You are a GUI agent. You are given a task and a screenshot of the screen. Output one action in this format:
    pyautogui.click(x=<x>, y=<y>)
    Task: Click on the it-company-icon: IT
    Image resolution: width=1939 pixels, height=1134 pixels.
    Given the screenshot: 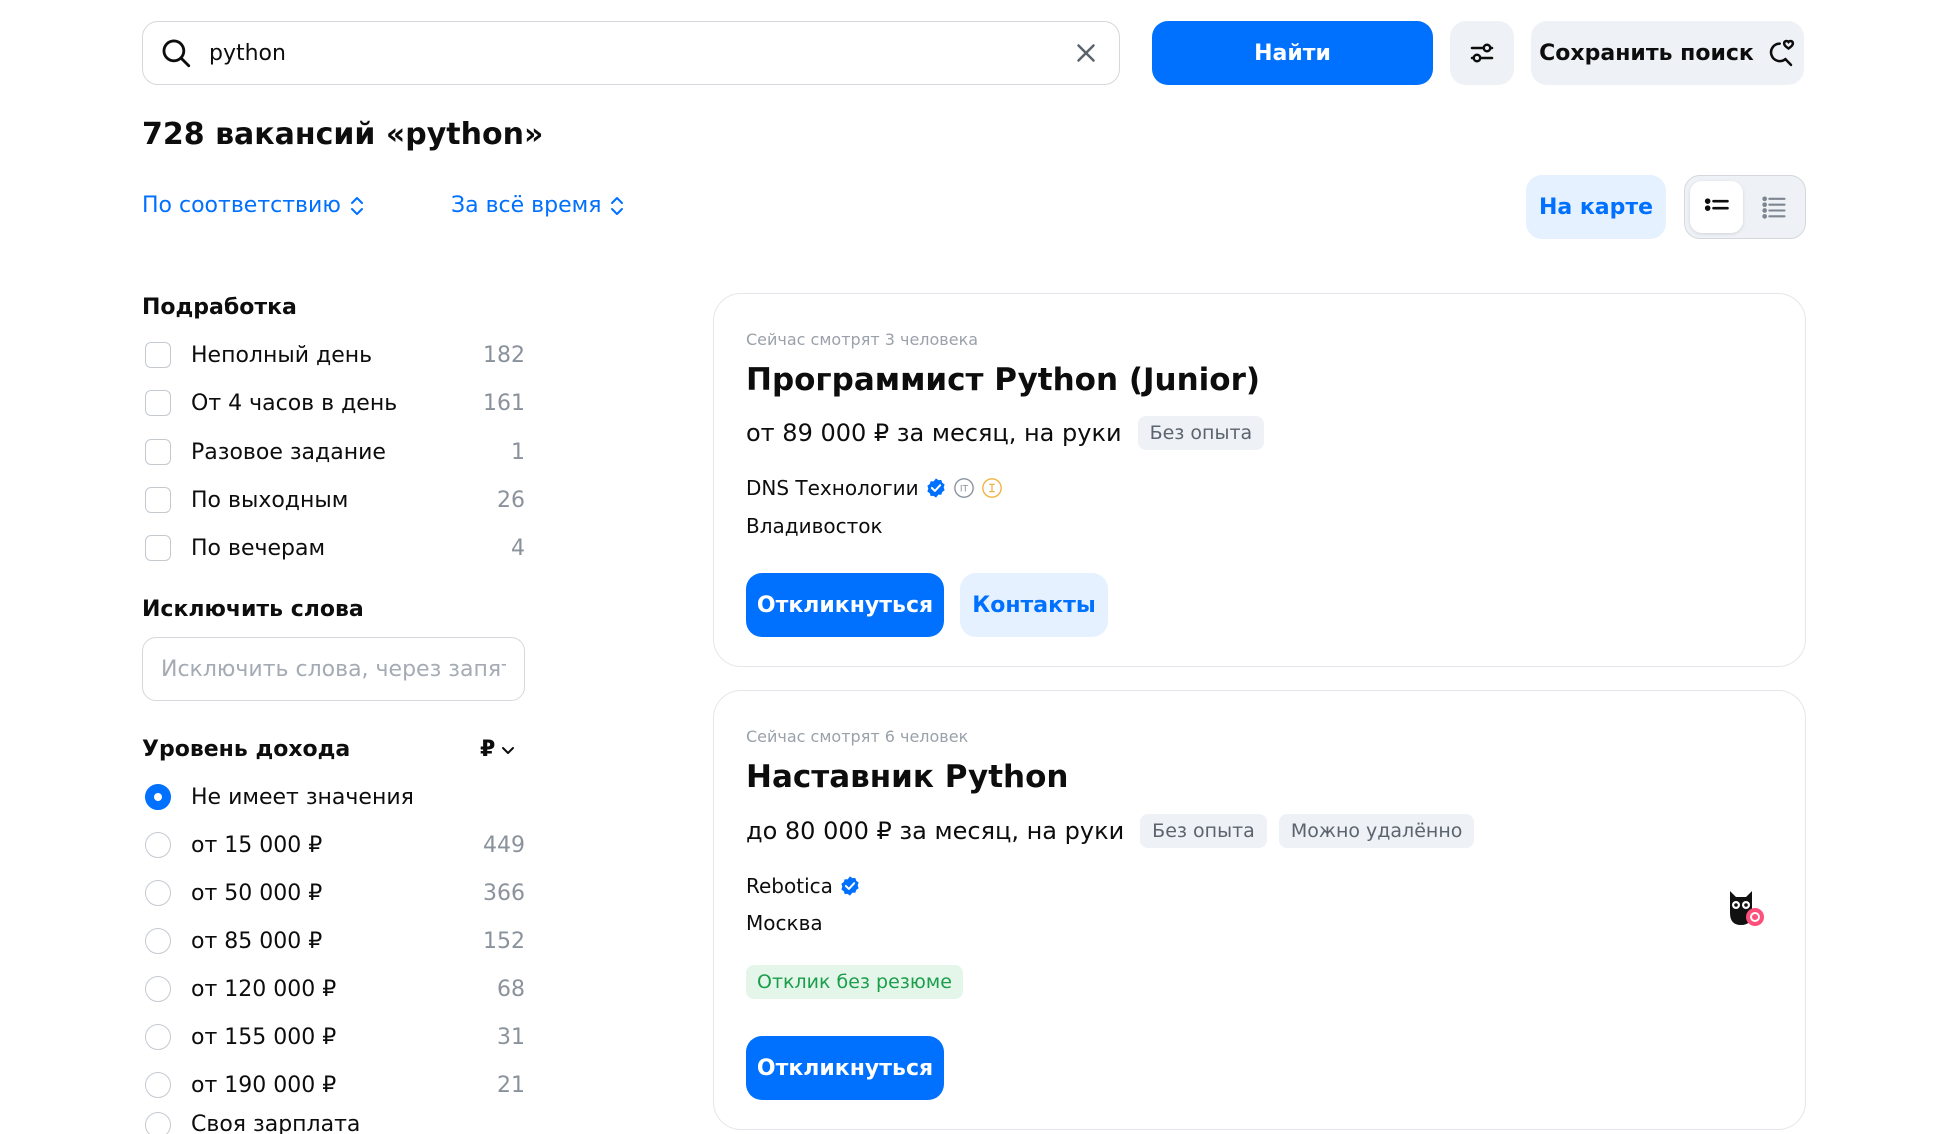 What is the action you would take?
    pyautogui.click(x=963, y=488)
    